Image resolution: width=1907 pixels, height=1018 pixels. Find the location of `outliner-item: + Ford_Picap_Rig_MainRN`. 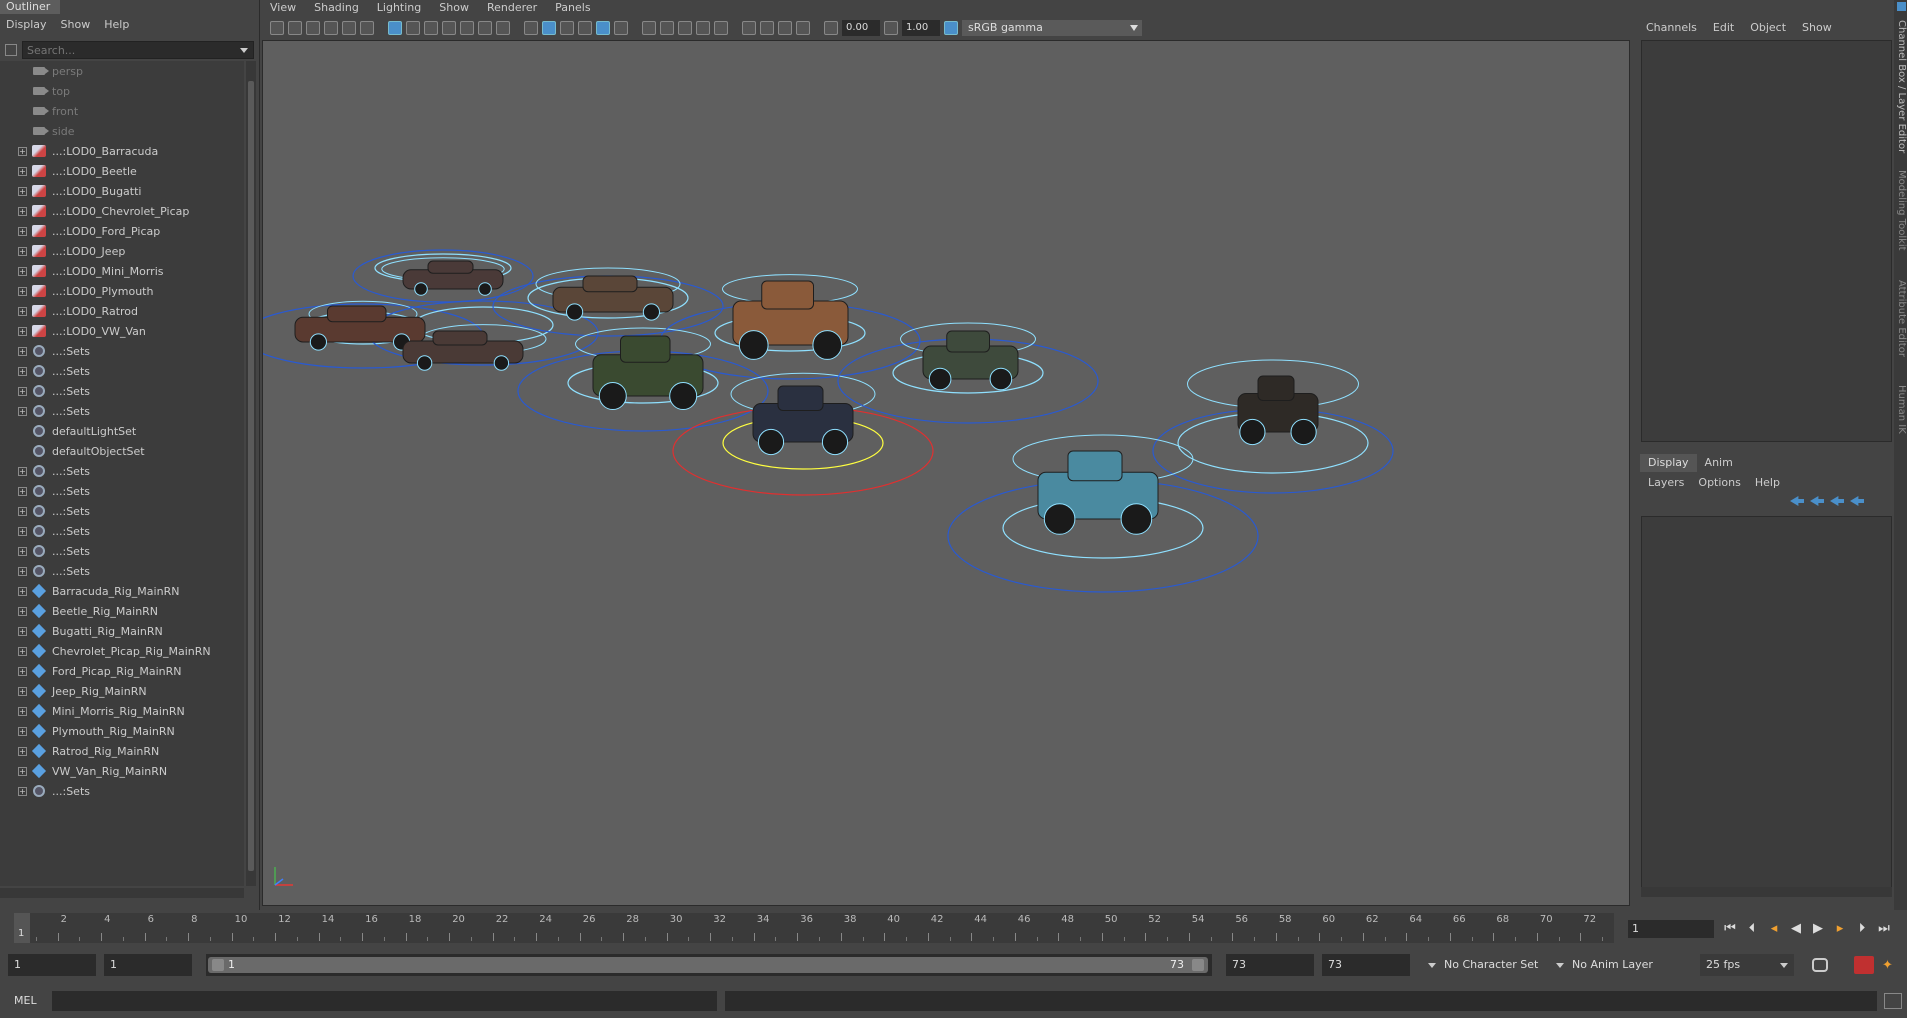

outliner-item: + Ford_Picap_Rig_MainRN is located at coordinates (122, 671).